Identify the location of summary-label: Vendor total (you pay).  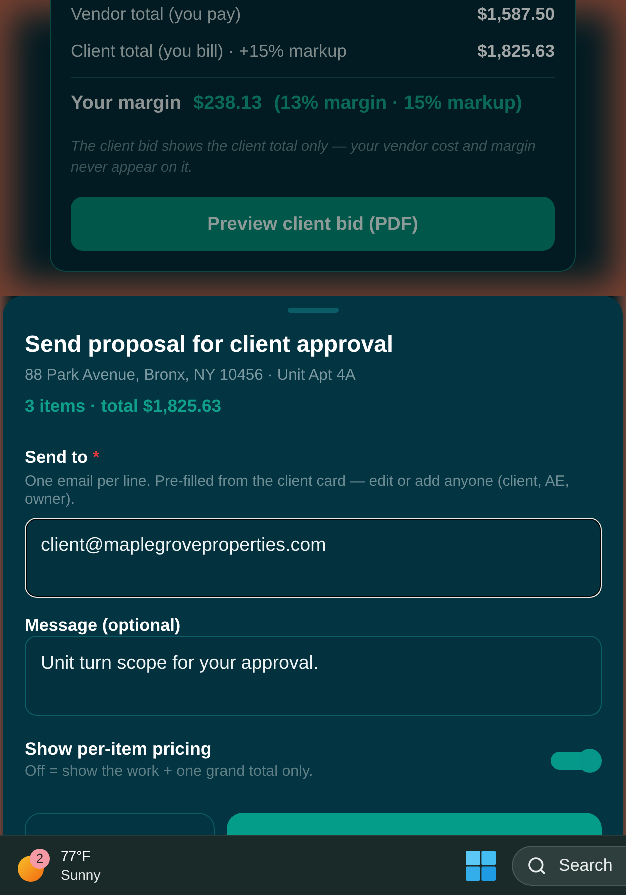
(156, 14).